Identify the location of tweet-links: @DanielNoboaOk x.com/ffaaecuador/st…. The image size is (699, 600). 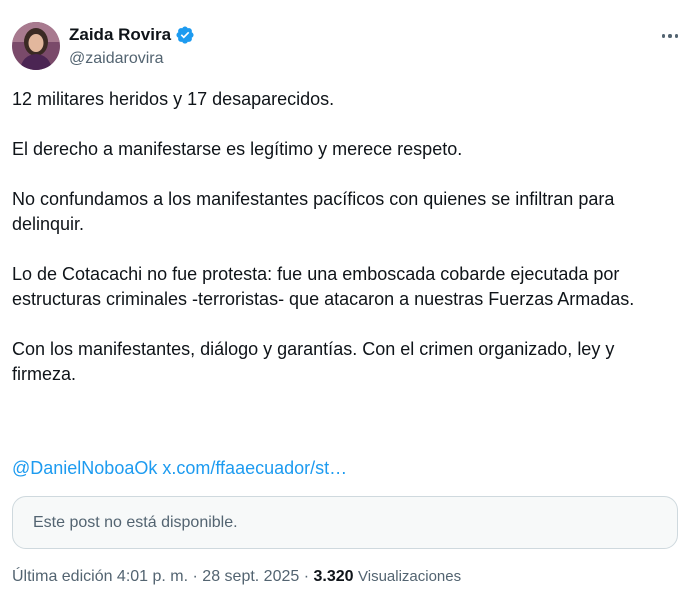
(179, 468).